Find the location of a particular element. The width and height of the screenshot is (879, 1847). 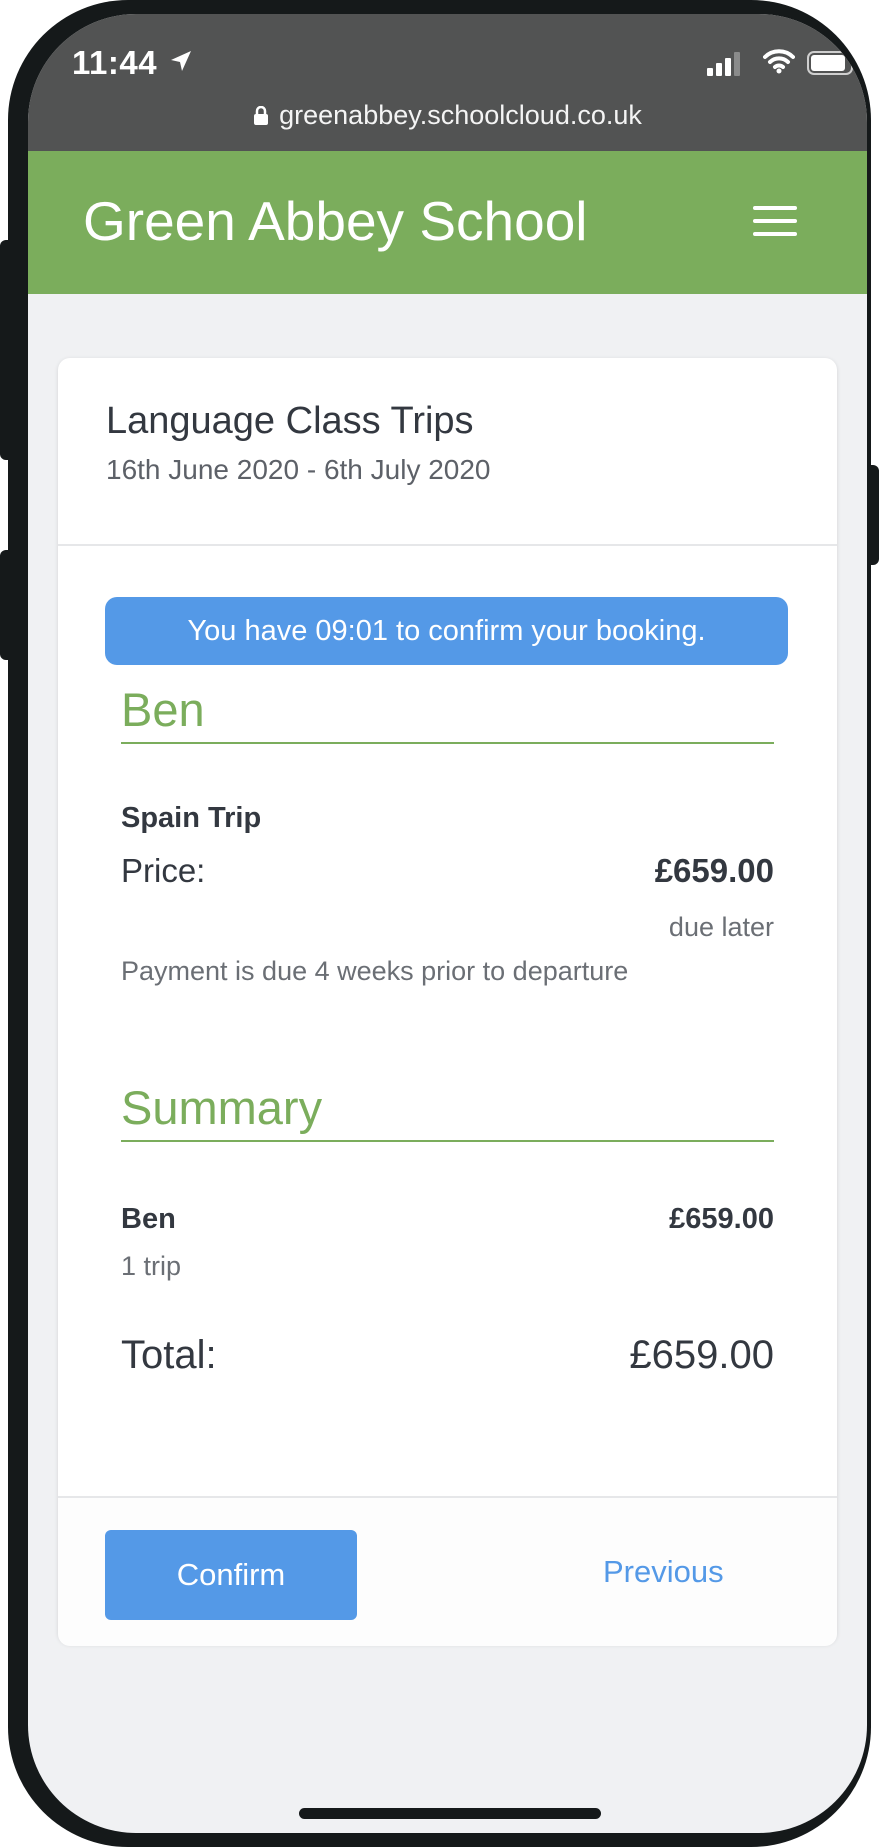

site-header: Green Abbey School is located at coordinates (447, 222).